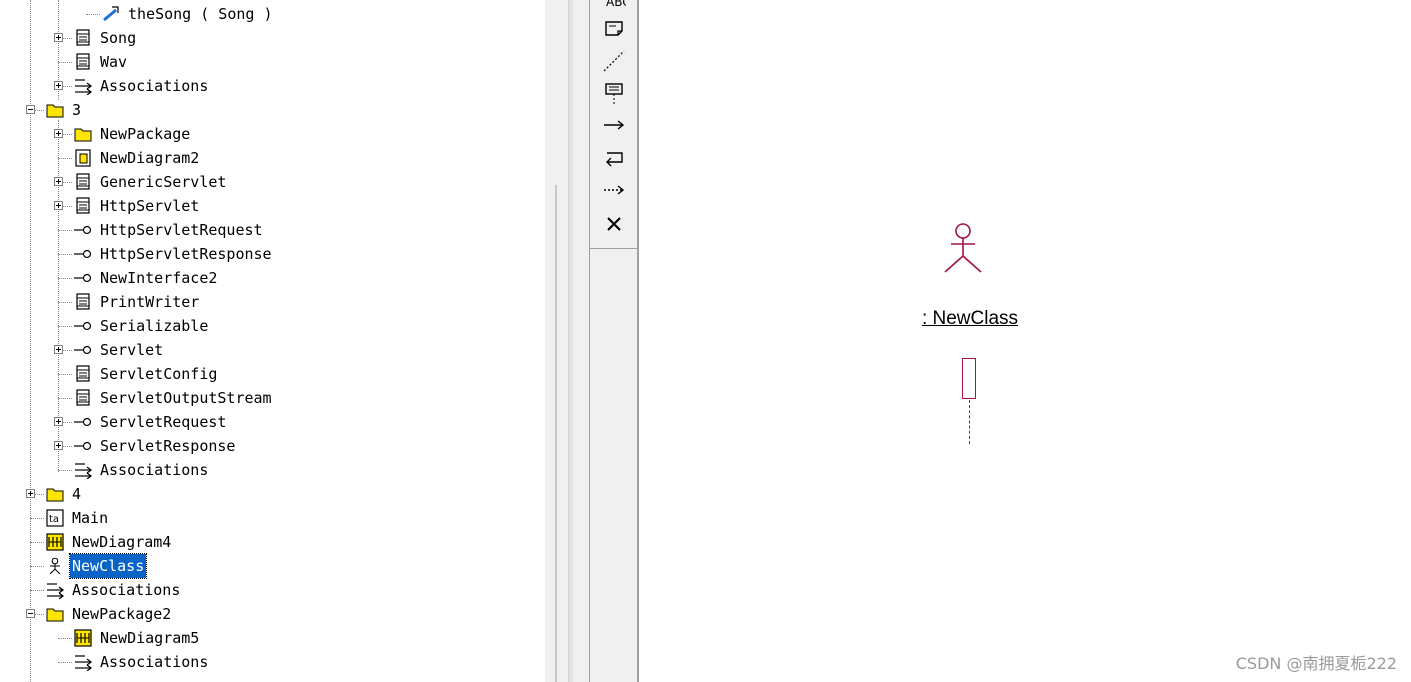  Describe the element at coordinates (963, 248) in the screenshot. I see `actor-figure` at that location.